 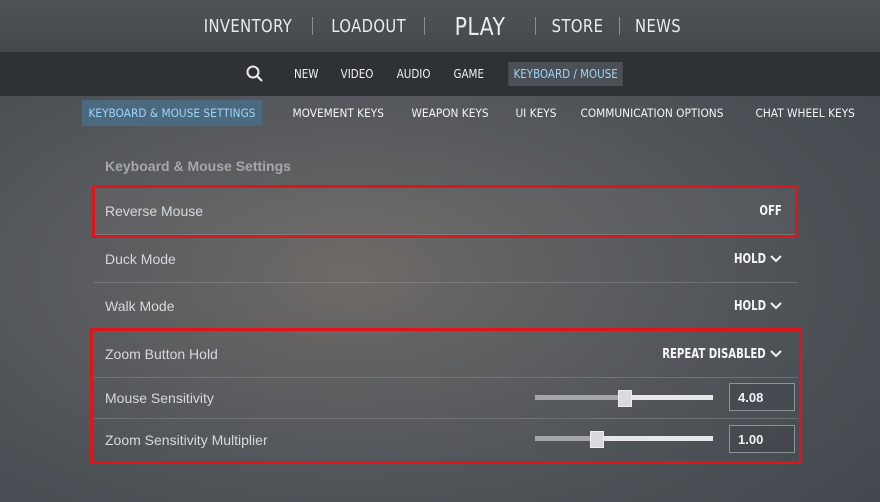 I want to click on tab-communication-options: COMMUNICATION OPTIONS, so click(x=652, y=113).